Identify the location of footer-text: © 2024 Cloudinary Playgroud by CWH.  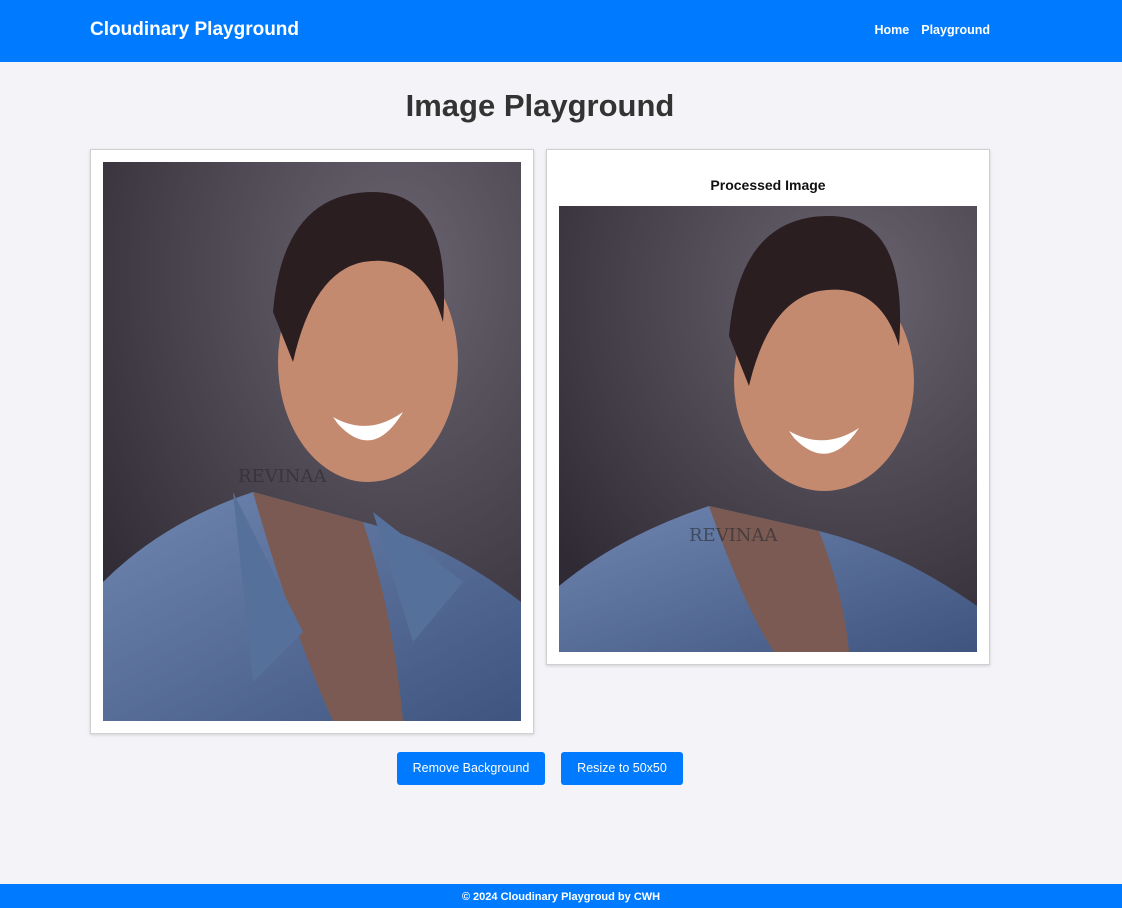
(561, 897).